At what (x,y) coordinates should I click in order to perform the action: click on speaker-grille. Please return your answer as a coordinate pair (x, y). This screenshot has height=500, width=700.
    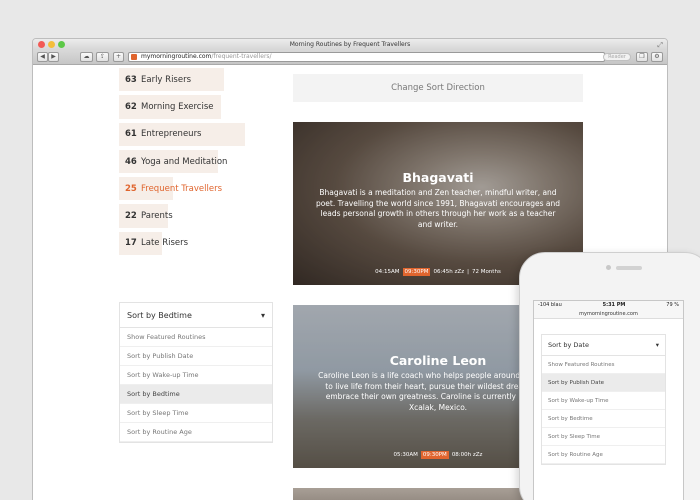
    Looking at the image, I should click on (629, 268).